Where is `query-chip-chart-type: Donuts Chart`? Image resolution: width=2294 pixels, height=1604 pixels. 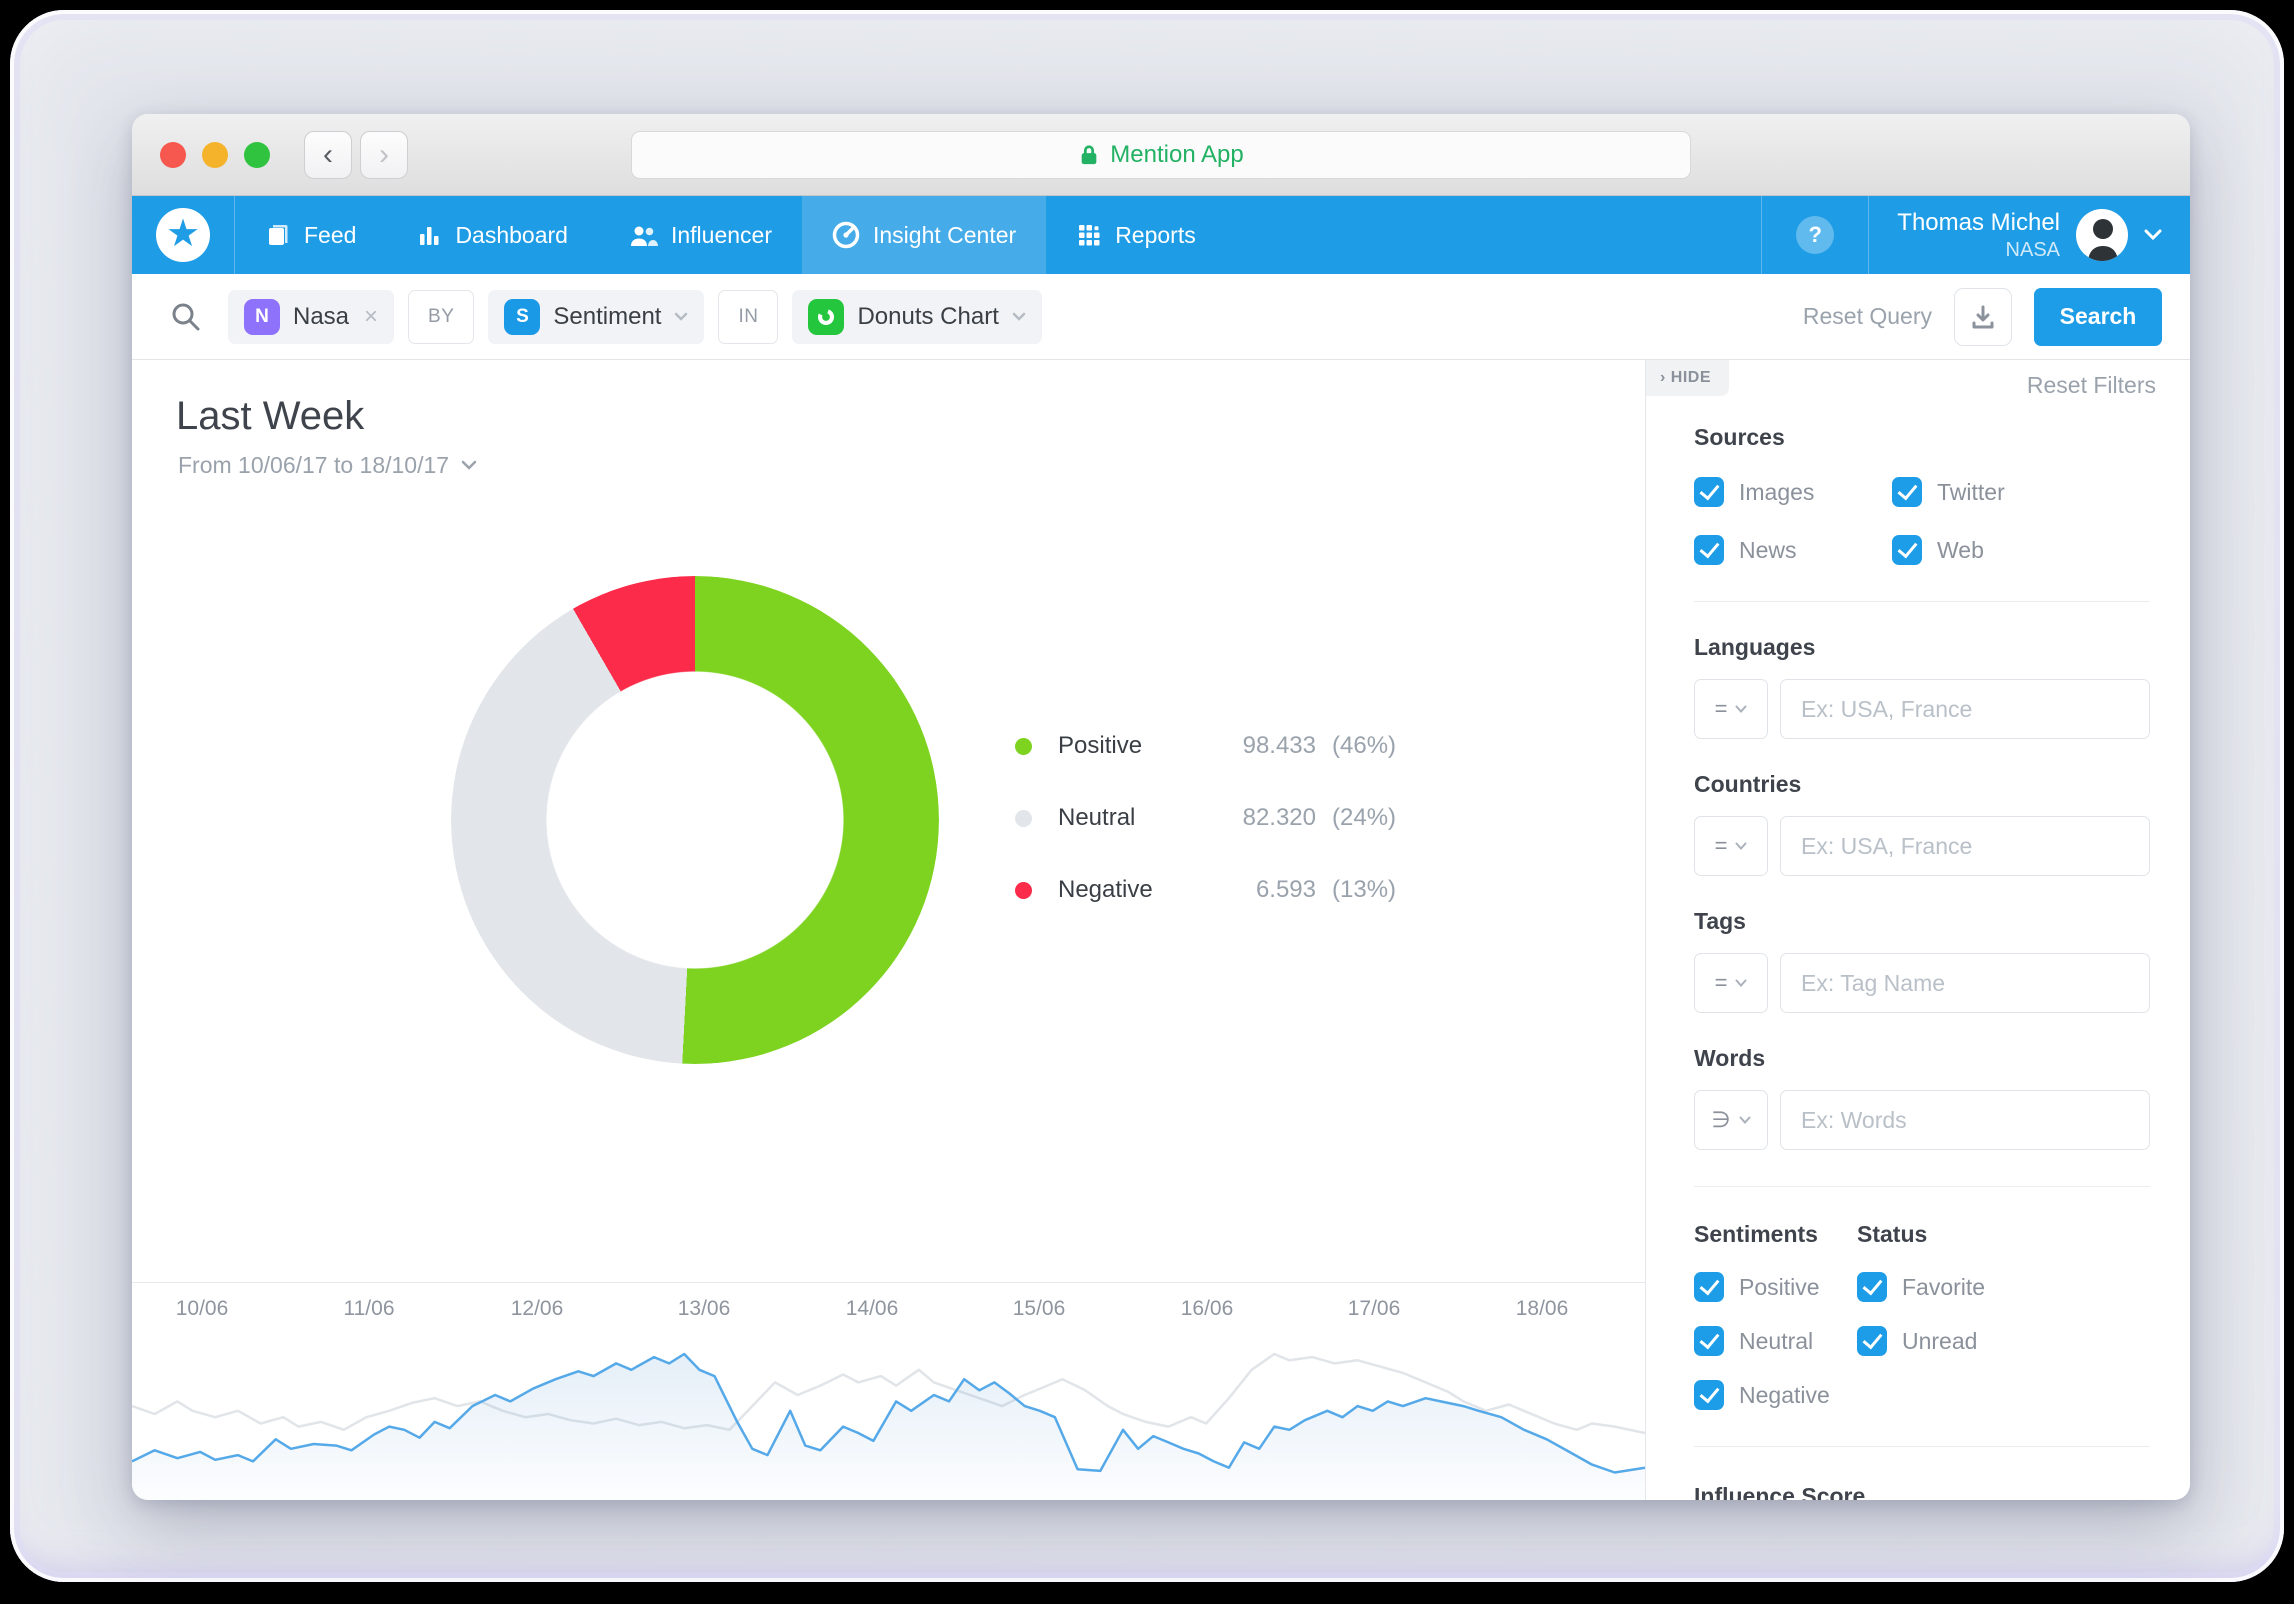 query-chip-chart-type: Donuts Chart is located at coordinates (917, 316).